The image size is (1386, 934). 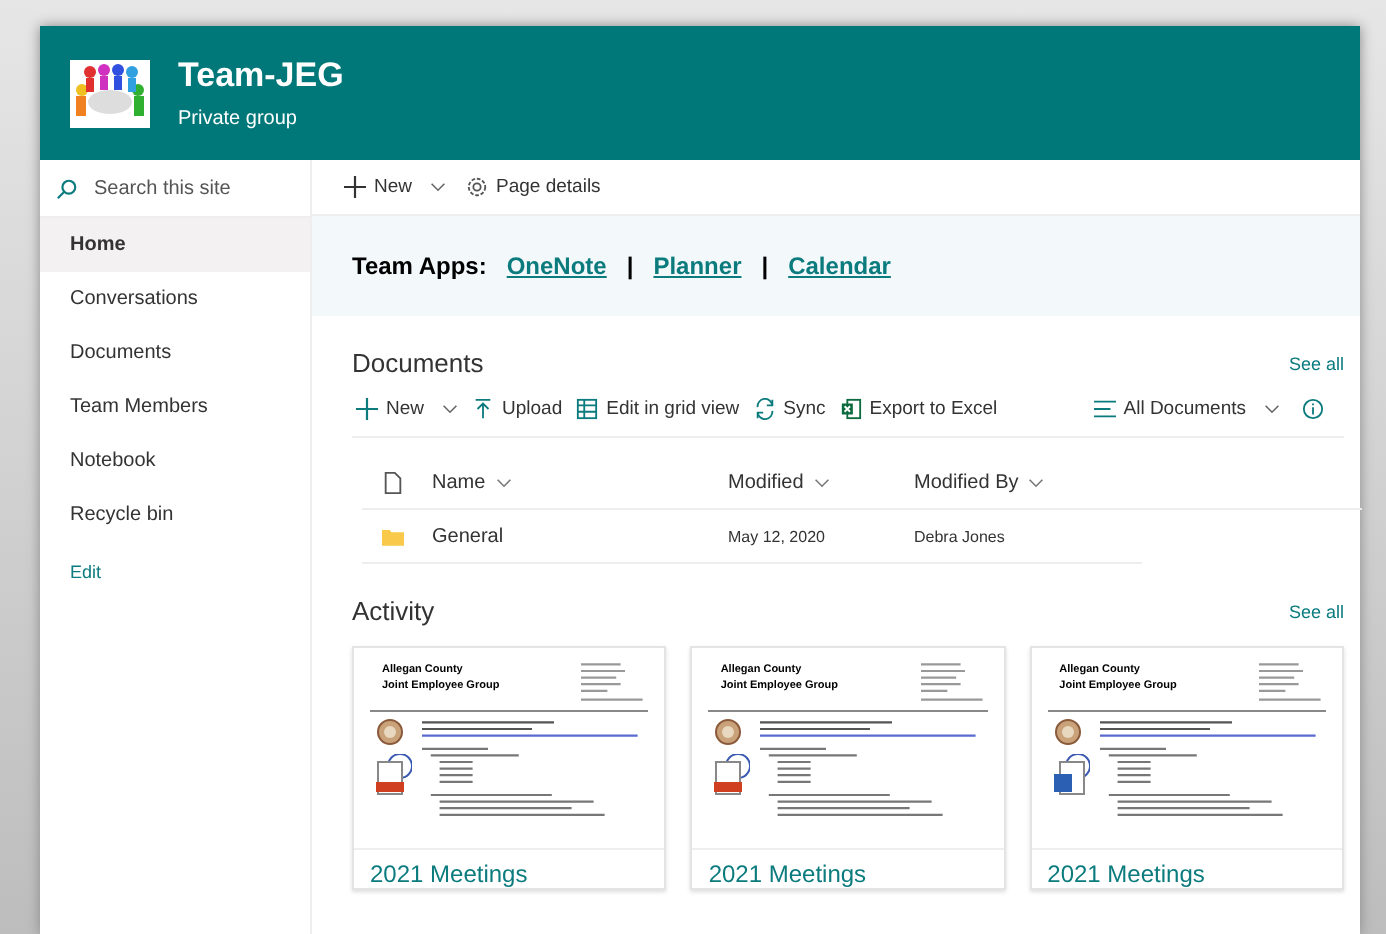 What do you see at coordinates (839, 266) in the screenshot?
I see `app-link: Calendar` at bounding box center [839, 266].